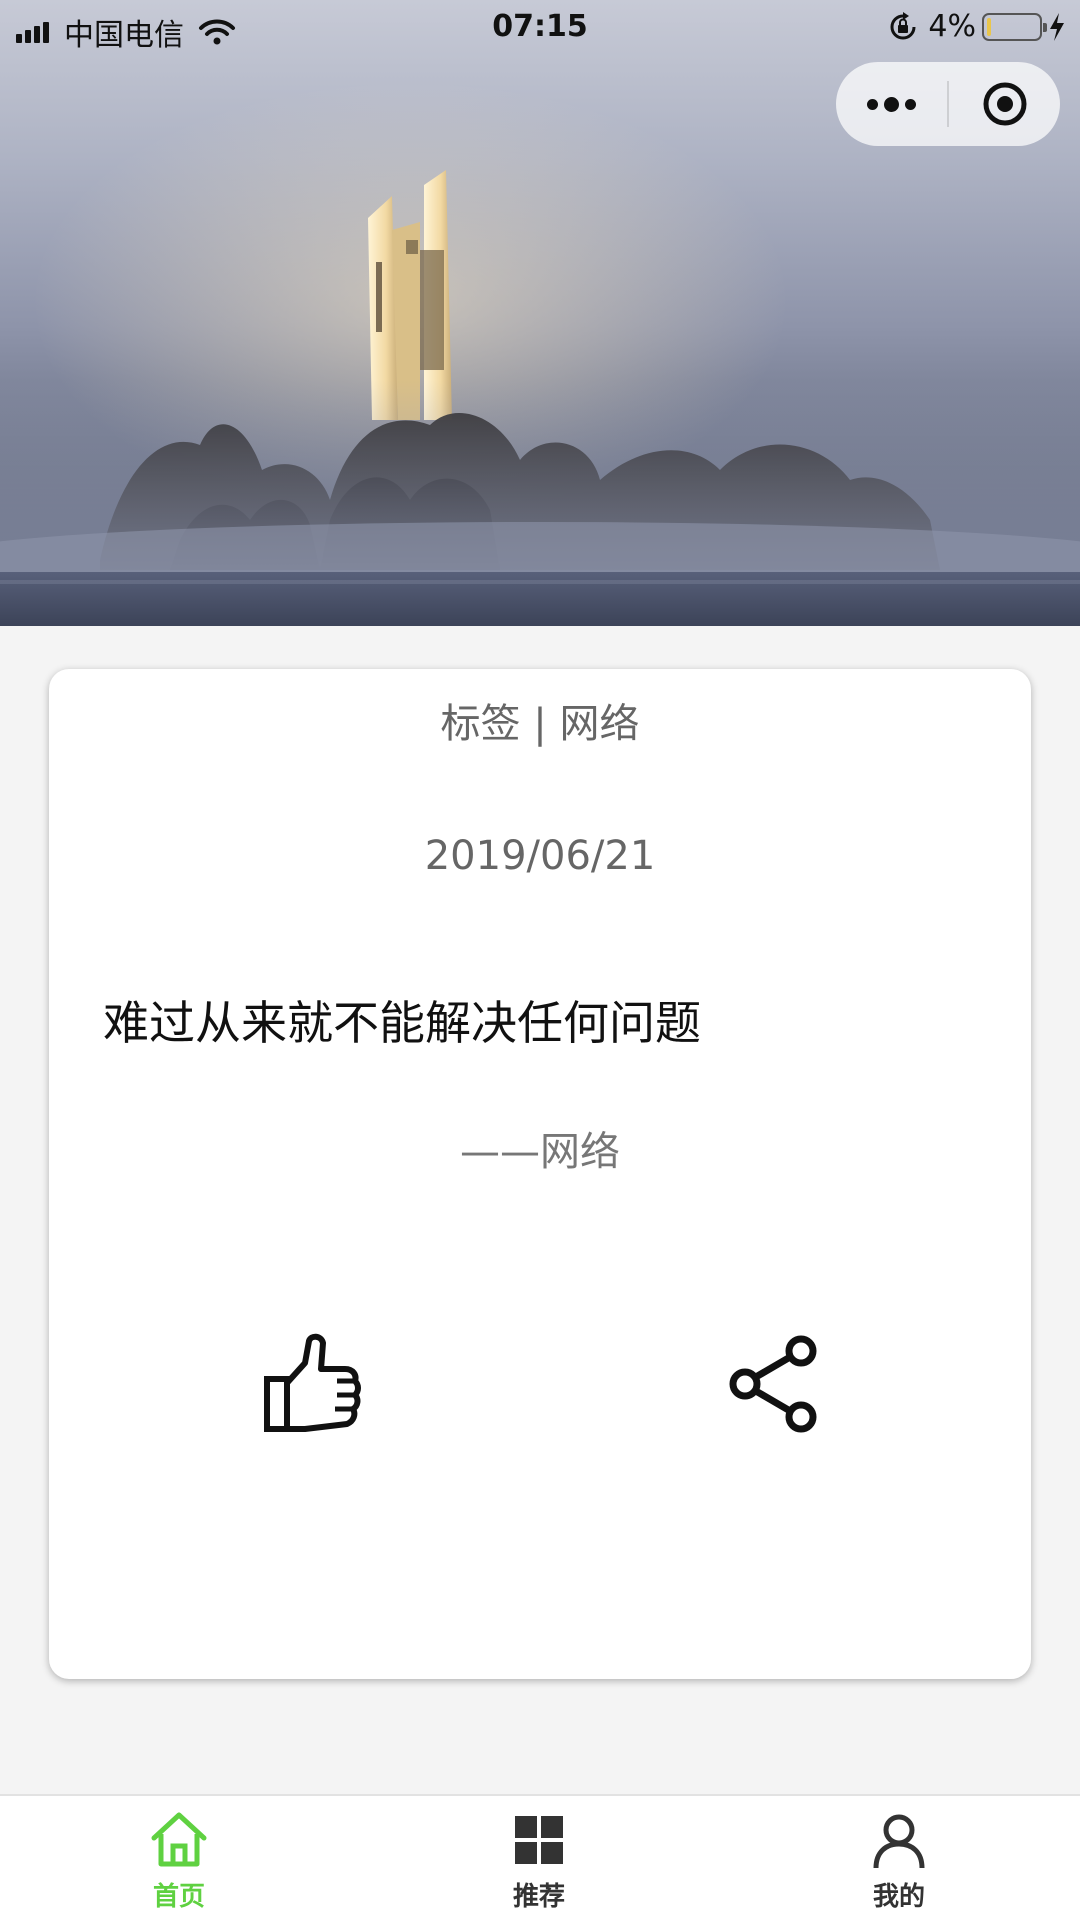 This screenshot has width=1080, height=1920. I want to click on grid-icon, so click(539, 1840).